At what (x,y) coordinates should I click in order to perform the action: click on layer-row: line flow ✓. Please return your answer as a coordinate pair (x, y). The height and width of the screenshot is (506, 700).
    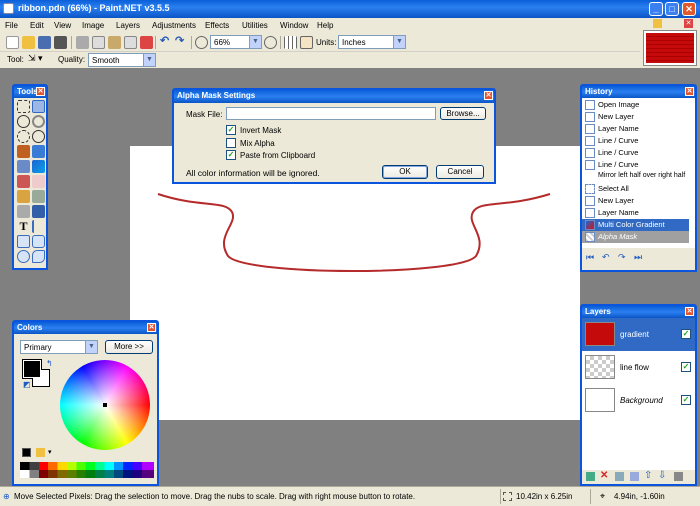
    Looking at the image, I should click on (638, 367).